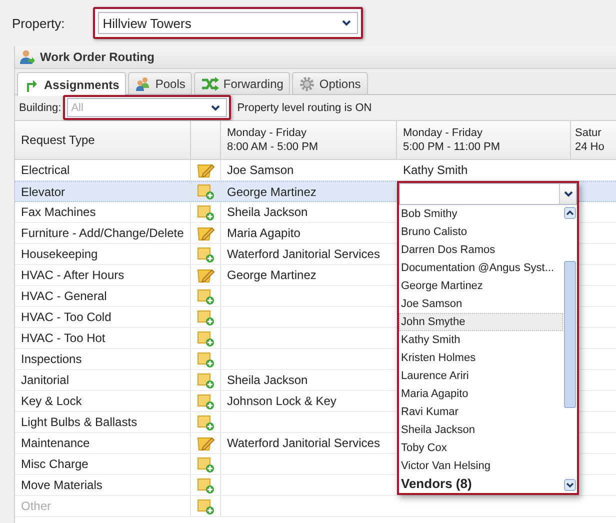 Image resolution: width=616 pixels, height=523 pixels. Describe the element at coordinates (570, 485) in the screenshot. I see `scroll-down-icon` at that location.